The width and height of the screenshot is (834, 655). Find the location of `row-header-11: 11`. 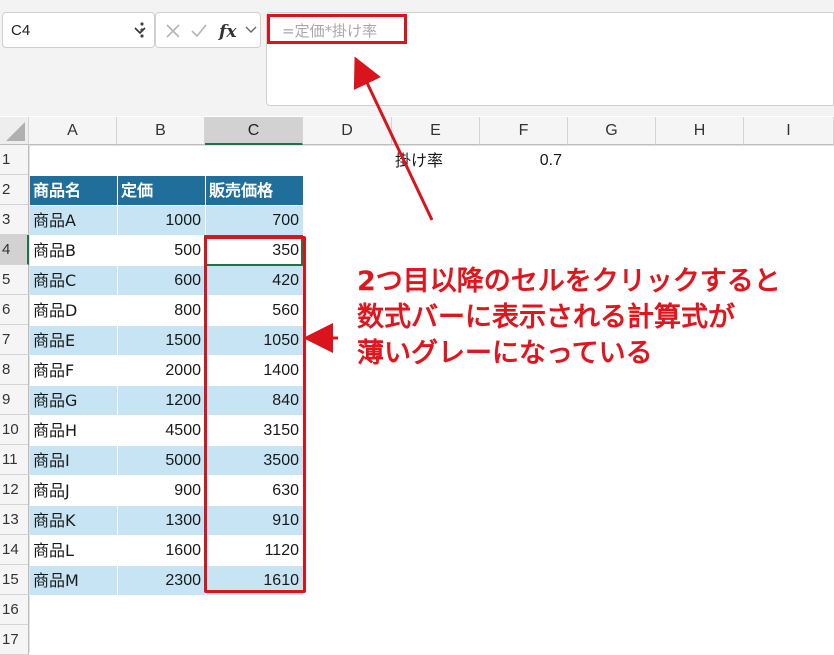

row-header-11: 11 is located at coordinates (14, 460).